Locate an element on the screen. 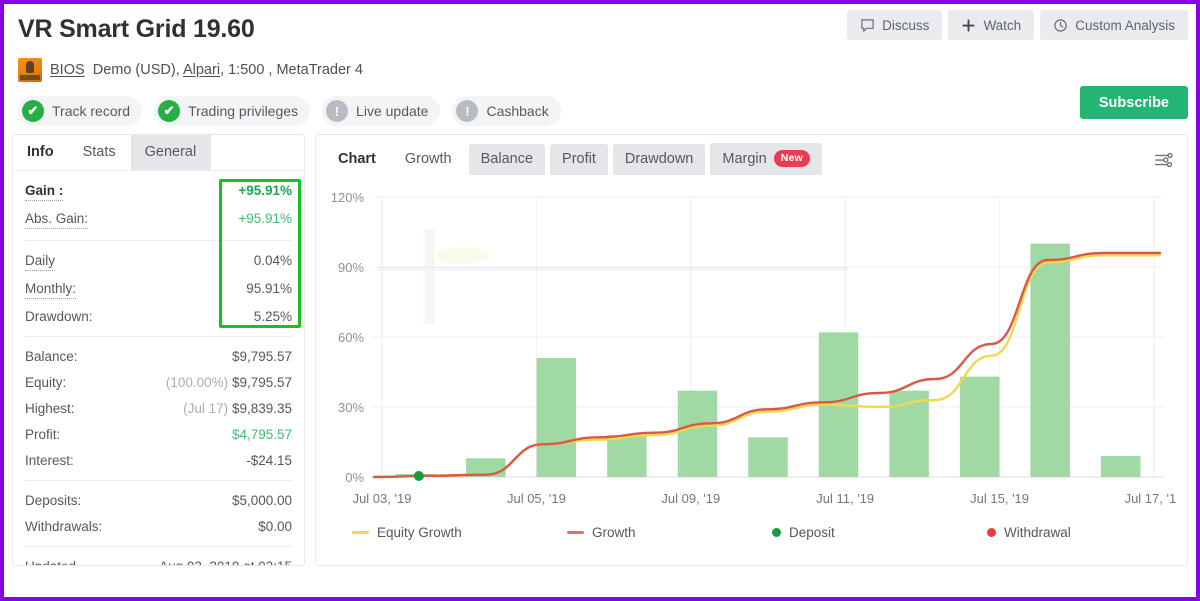 This screenshot has height=601, width=1200. stat-label: Interest: is located at coordinates (49, 460).